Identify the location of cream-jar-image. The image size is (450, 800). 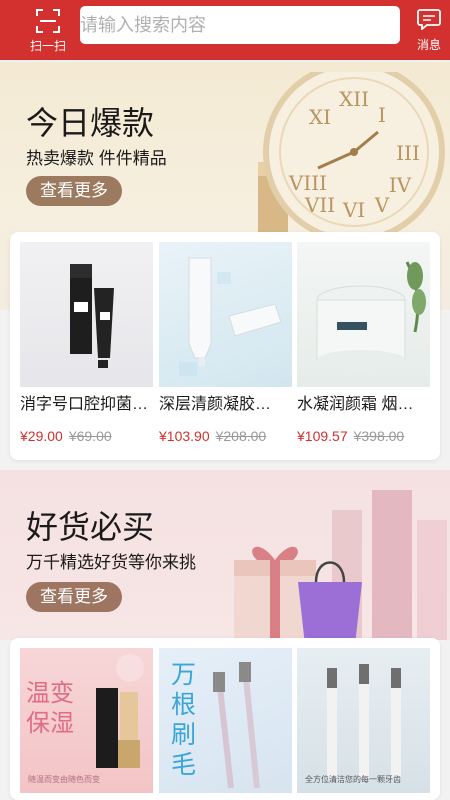
(363, 314).